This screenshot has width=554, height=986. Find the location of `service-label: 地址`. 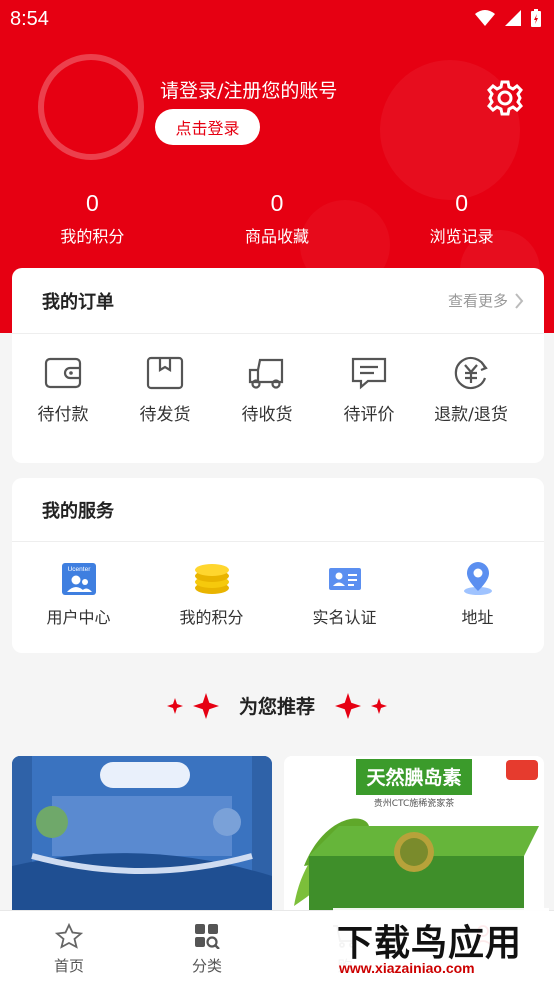

service-label: 地址 is located at coordinates (477, 617).